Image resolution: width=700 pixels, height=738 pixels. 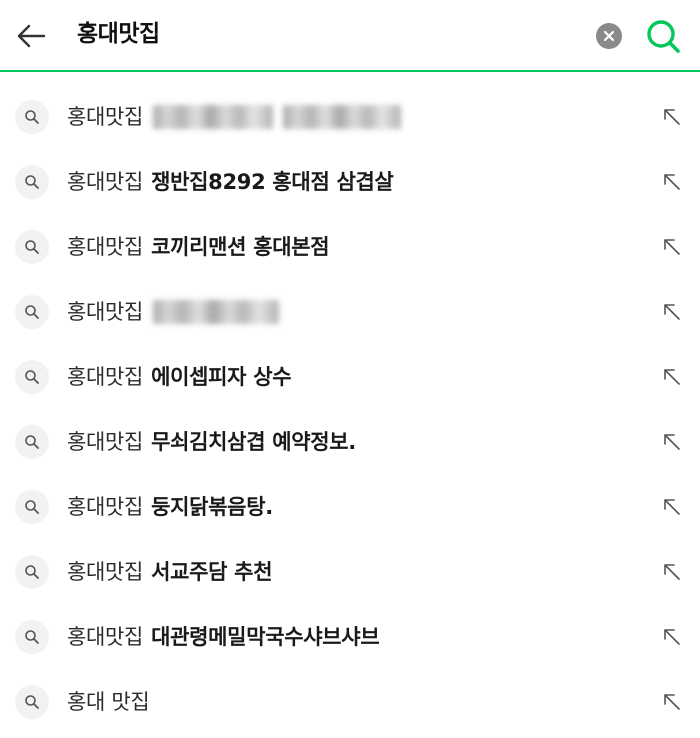 I want to click on suggestion-text: 홍대맛집 대관령메밀막국수샤브샤브, so click(x=223, y=637).